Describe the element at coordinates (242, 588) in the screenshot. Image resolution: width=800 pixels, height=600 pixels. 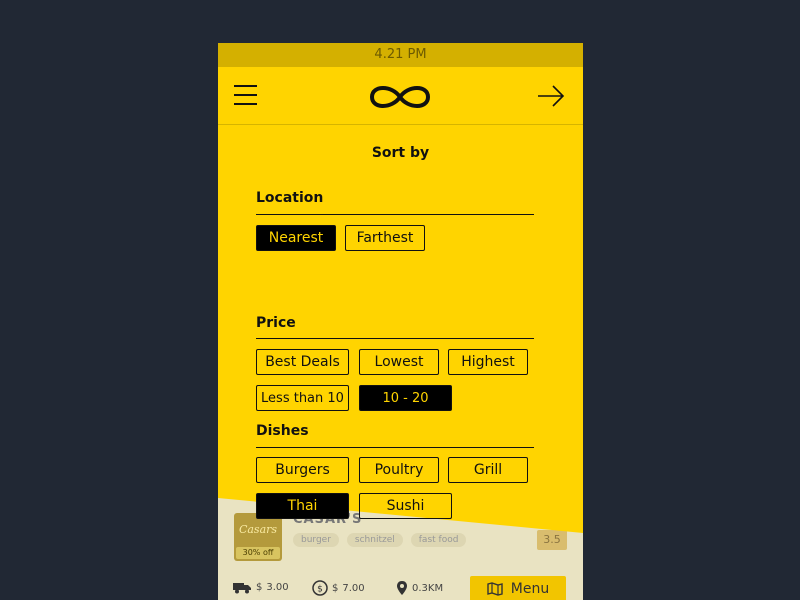
I see `delivery-truck-icon` at that location.